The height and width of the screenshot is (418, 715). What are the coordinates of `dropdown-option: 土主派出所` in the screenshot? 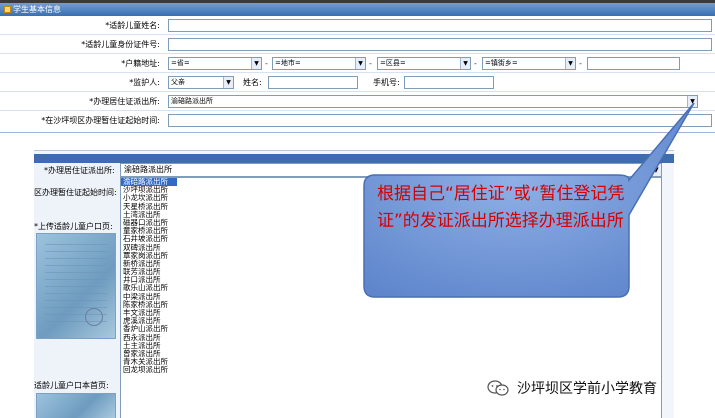 It's located at (391, 345).